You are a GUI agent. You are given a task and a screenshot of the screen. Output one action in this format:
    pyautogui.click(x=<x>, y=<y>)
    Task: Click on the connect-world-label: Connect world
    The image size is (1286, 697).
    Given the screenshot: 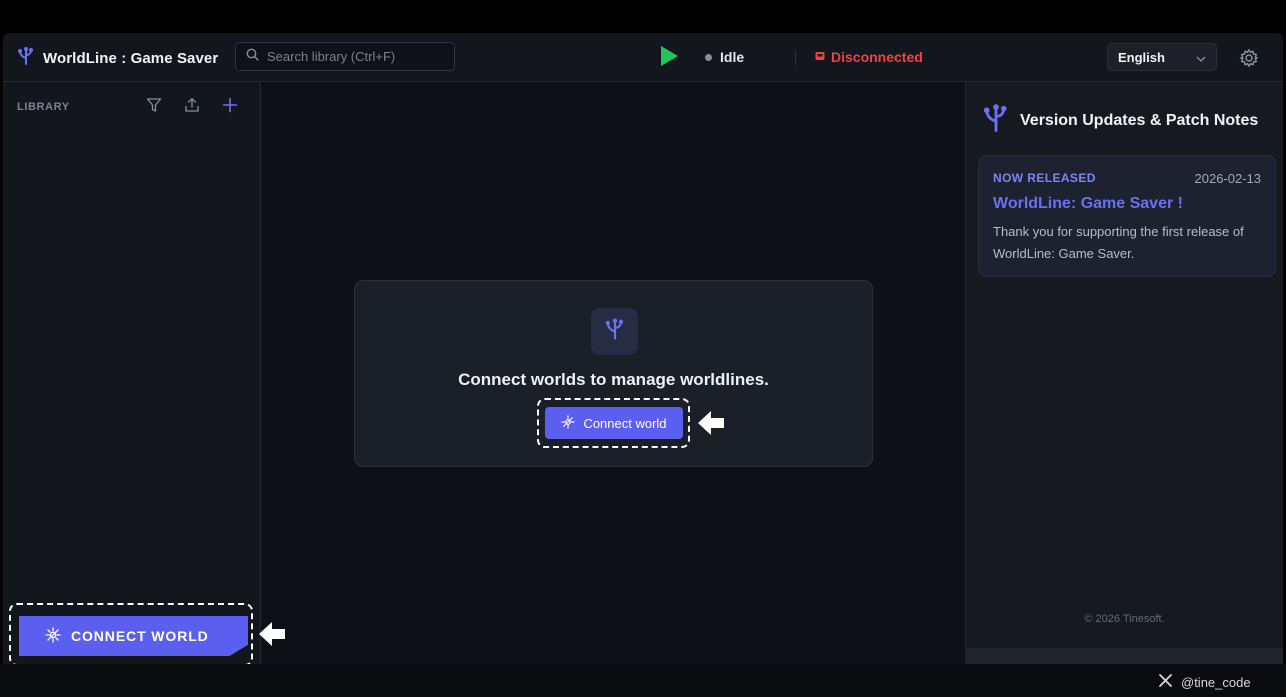 What is the action you would take?
    pyautogui.click(x=625, y=423)
    